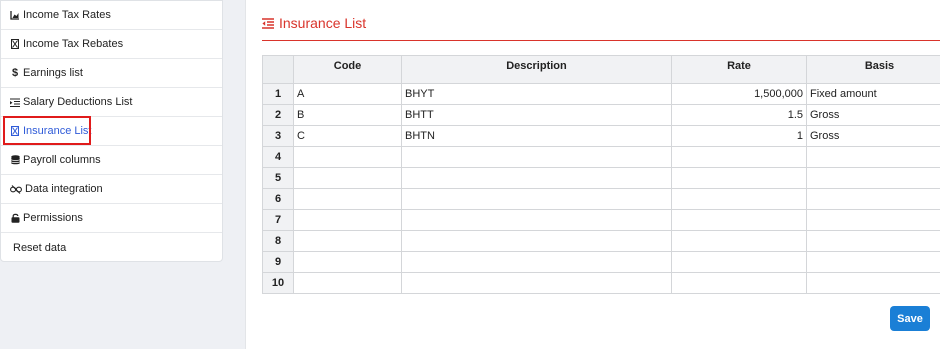  I want to click on rate-cell: 1.5, so click(739, 115).